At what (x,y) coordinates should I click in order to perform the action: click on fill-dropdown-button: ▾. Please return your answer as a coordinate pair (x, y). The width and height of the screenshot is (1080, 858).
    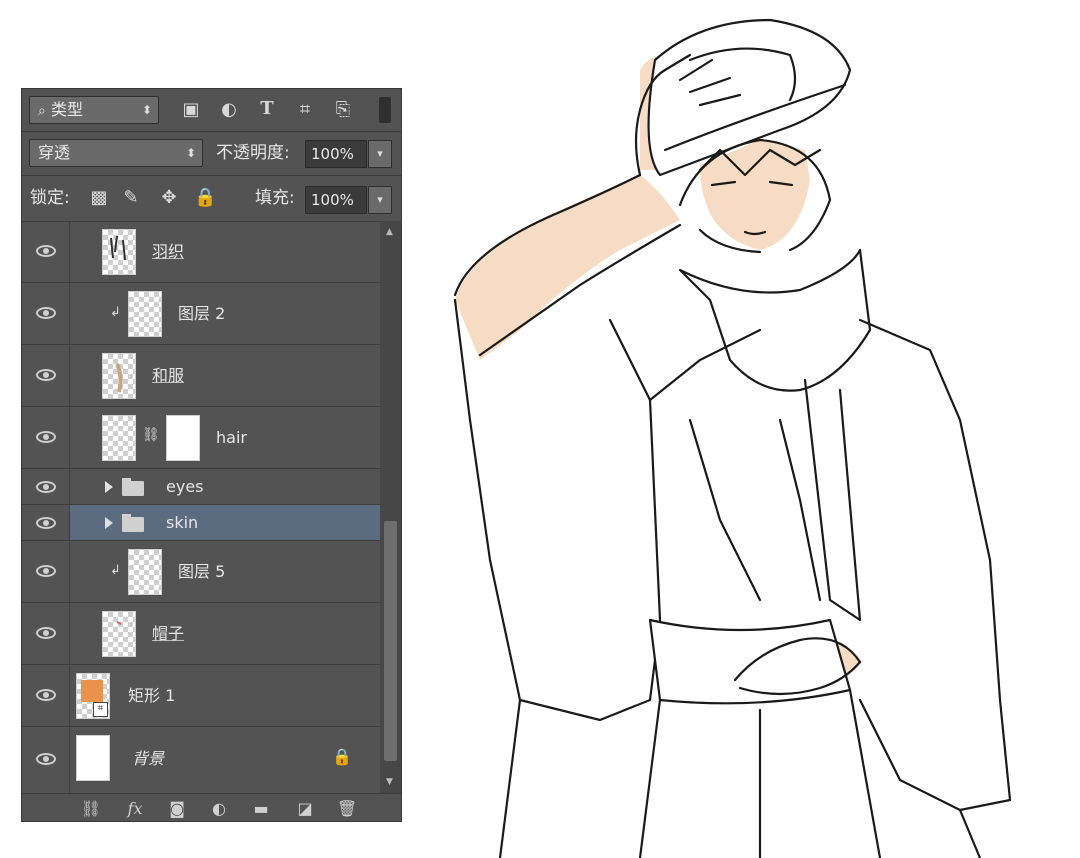
    Looking at the image, I should click on (380, 200).